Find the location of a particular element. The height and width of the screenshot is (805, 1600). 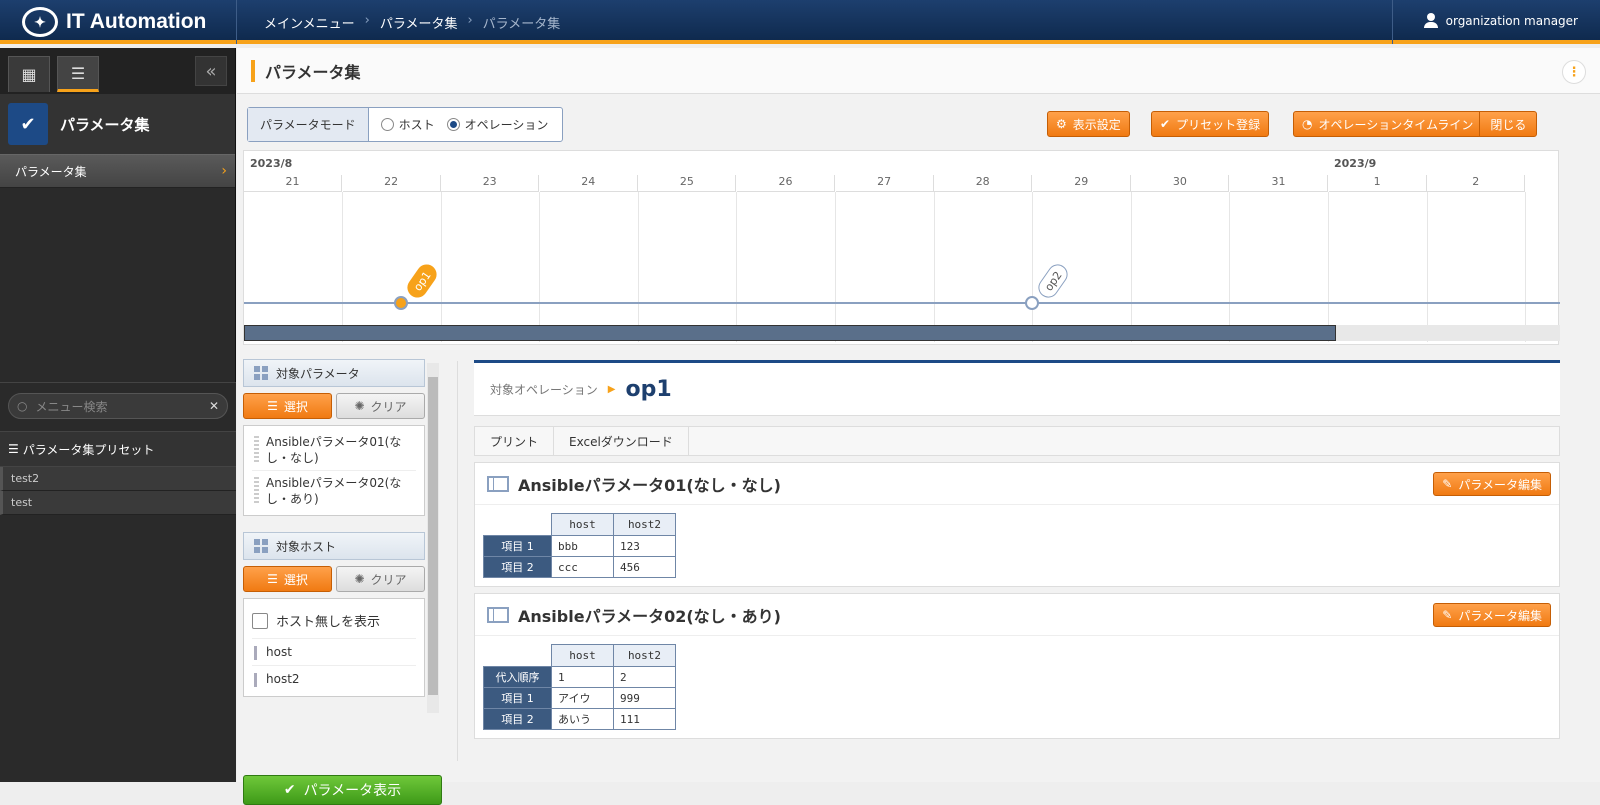

caret-right-icon: ▶ is located at coordinates (611, 389).